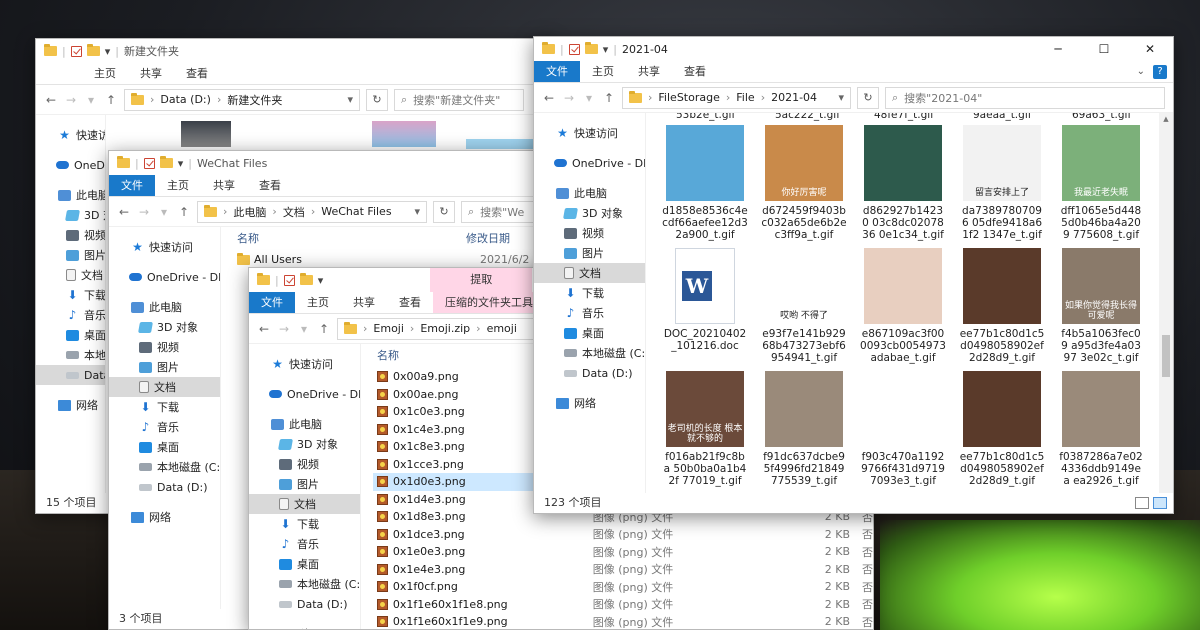 This screenshot has height=630, width=1200. I want to click on breadcrumb-emoji-folder: emoji, so click(502, 328).